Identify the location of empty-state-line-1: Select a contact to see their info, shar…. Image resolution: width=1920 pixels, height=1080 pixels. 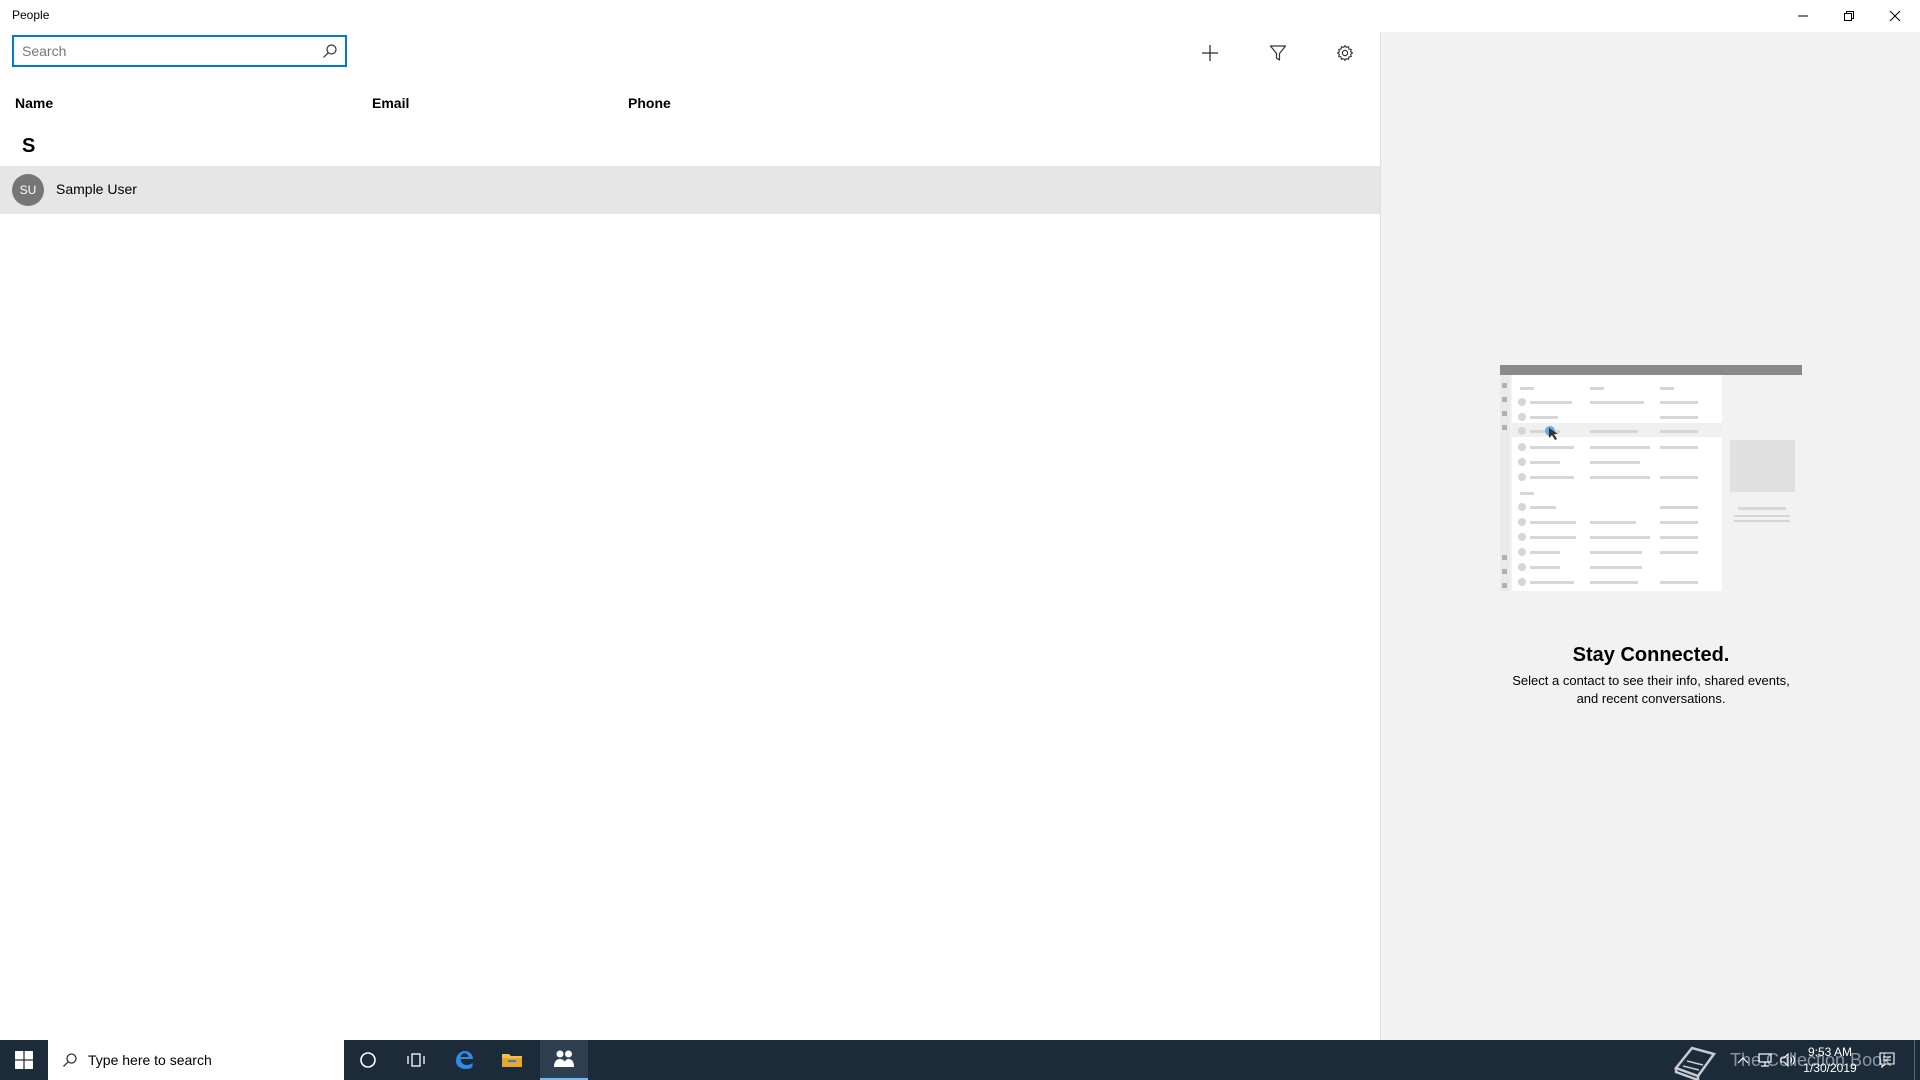
(1651, 680).